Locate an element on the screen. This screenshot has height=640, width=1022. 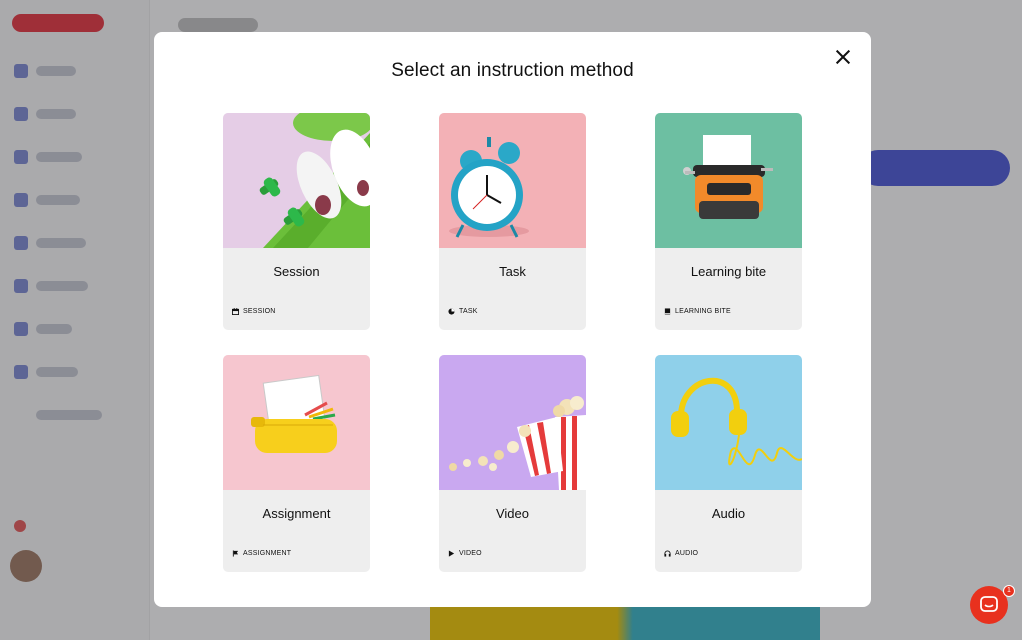
chat-icon is located at coordinates (989, 604).